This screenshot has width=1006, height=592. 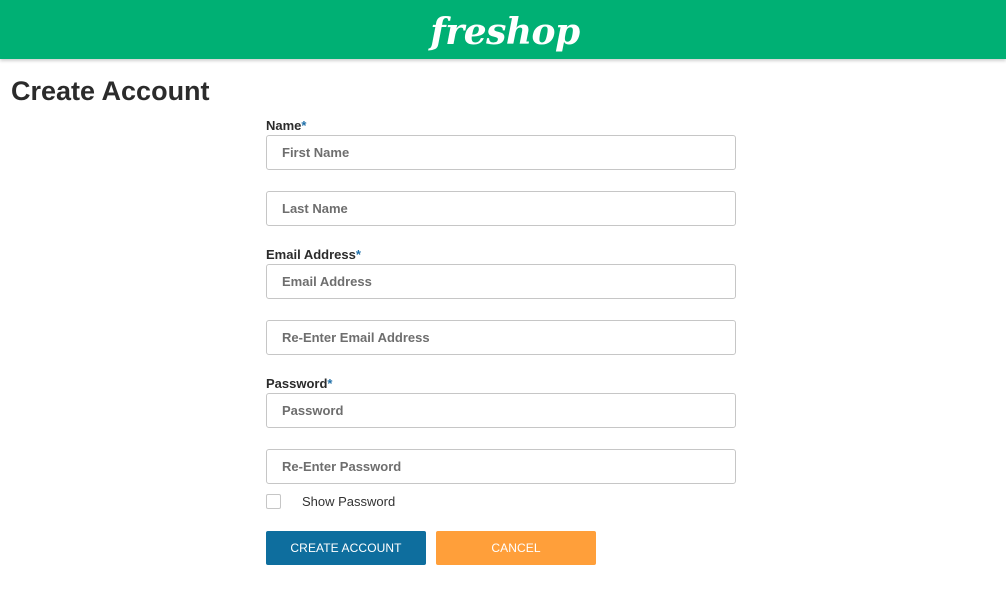 What do you see at coordinates (501, 208) in the screenshot?
I see `last-name-input` at bounding box center [501, 208].